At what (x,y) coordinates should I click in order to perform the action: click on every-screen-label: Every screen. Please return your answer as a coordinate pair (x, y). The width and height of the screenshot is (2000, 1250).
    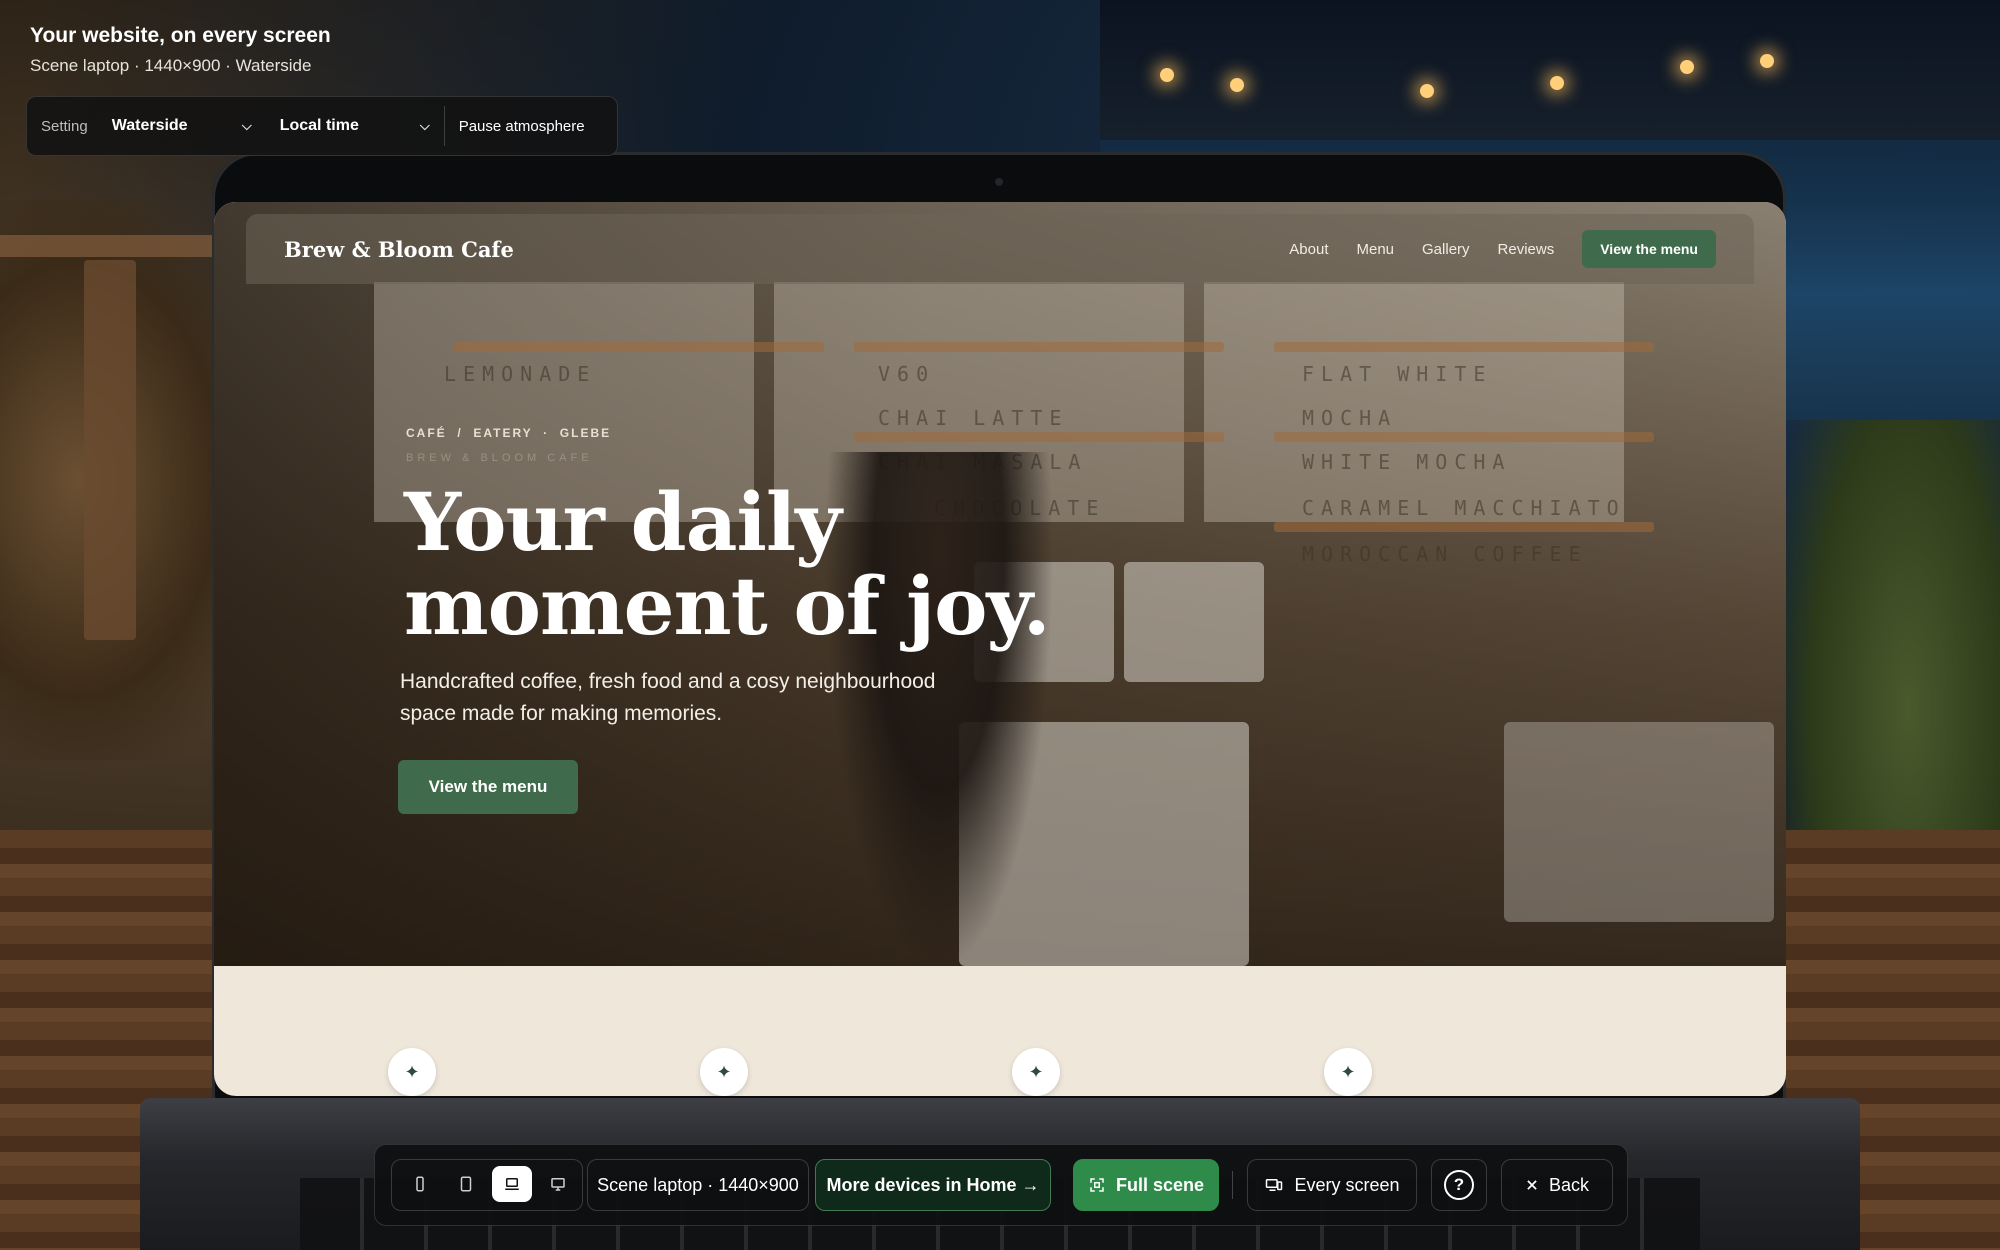
    Looking at the image, I should click on (1347, 1184).